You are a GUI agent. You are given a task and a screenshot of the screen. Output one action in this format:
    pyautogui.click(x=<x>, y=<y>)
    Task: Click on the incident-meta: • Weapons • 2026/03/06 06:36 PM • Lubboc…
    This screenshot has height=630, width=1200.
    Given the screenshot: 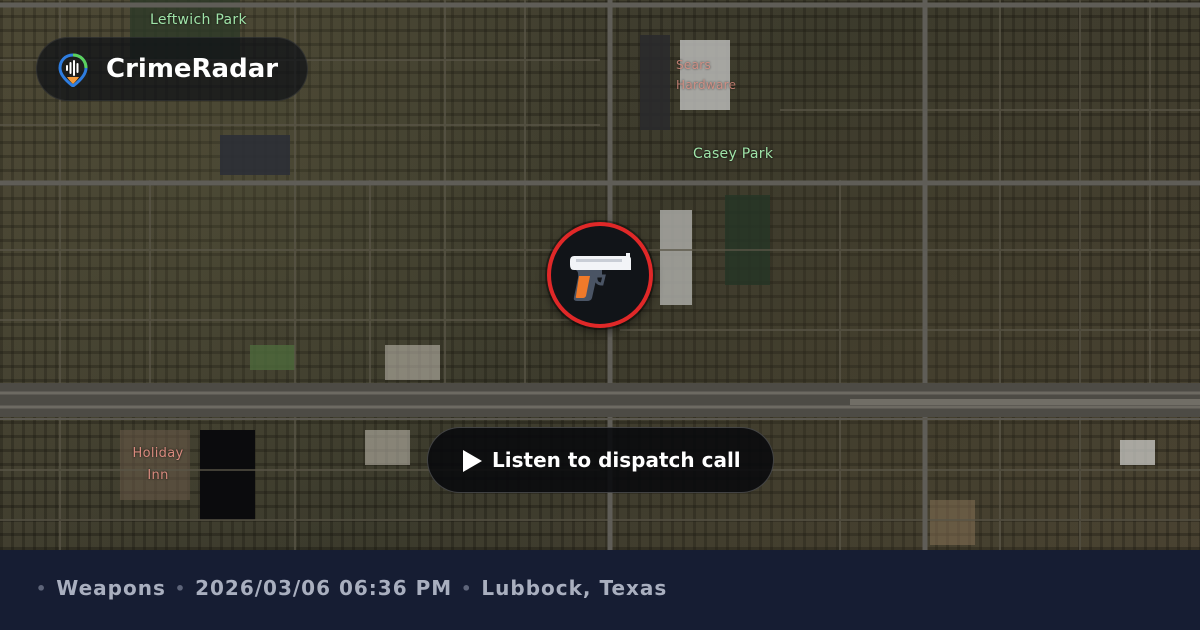 What is the action you would take?
    pyautogui.click(x=356, y=588)
    